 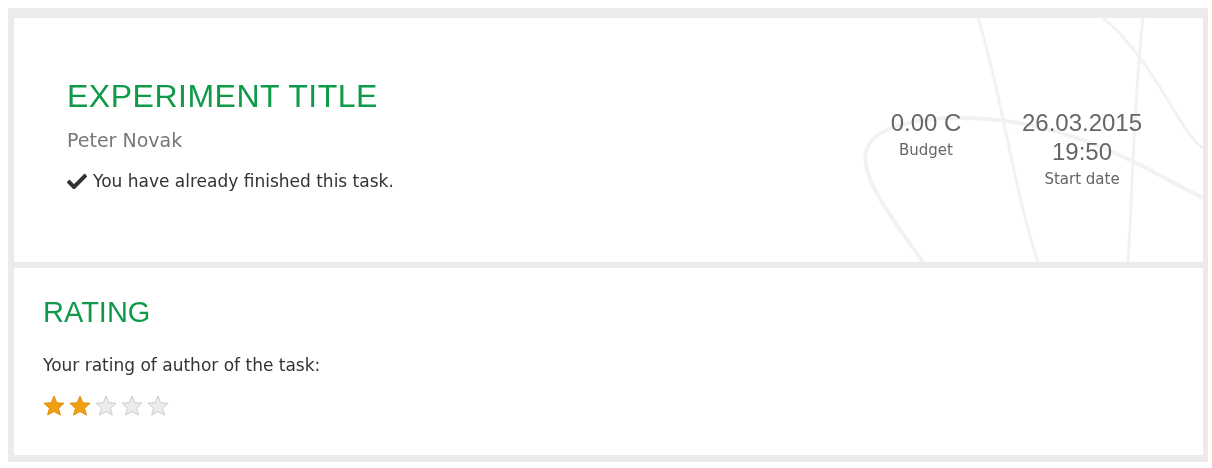 I want to click on rating-title: RATING, so click(x=97, y=312).